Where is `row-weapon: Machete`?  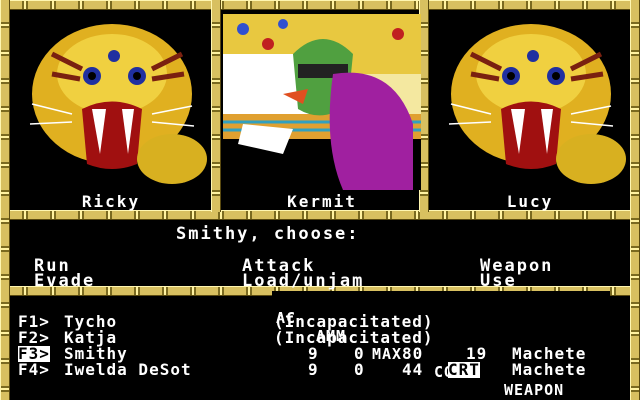 row-weapon: Machete is located at coordinates (549, 369).